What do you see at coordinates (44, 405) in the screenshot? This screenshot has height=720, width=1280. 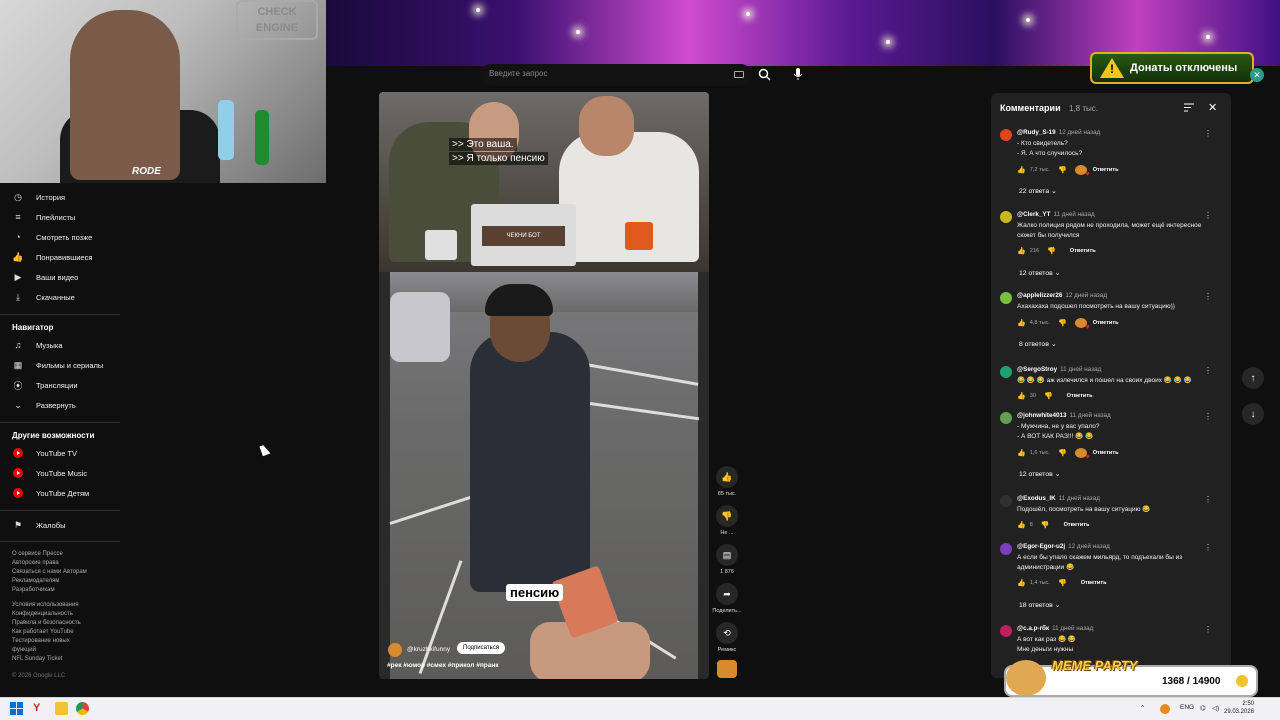 I see `sidebar-item-expand: ⌄ Развернуть` at bounding box center [44, 405].